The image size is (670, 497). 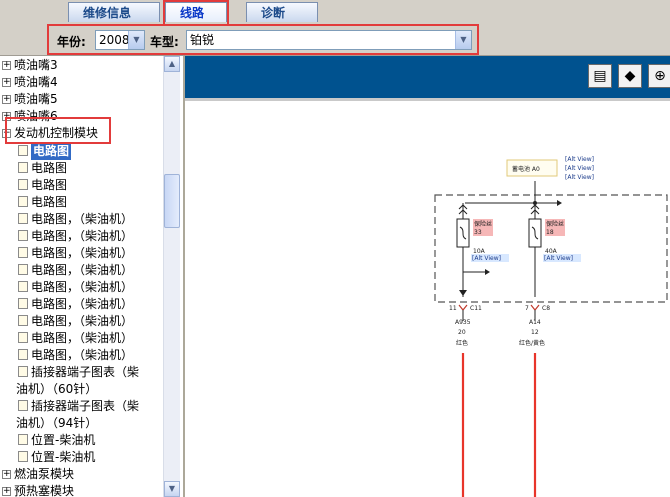 I want to click on fuse-1-name: 保险丝, so click(x=483, y=224).